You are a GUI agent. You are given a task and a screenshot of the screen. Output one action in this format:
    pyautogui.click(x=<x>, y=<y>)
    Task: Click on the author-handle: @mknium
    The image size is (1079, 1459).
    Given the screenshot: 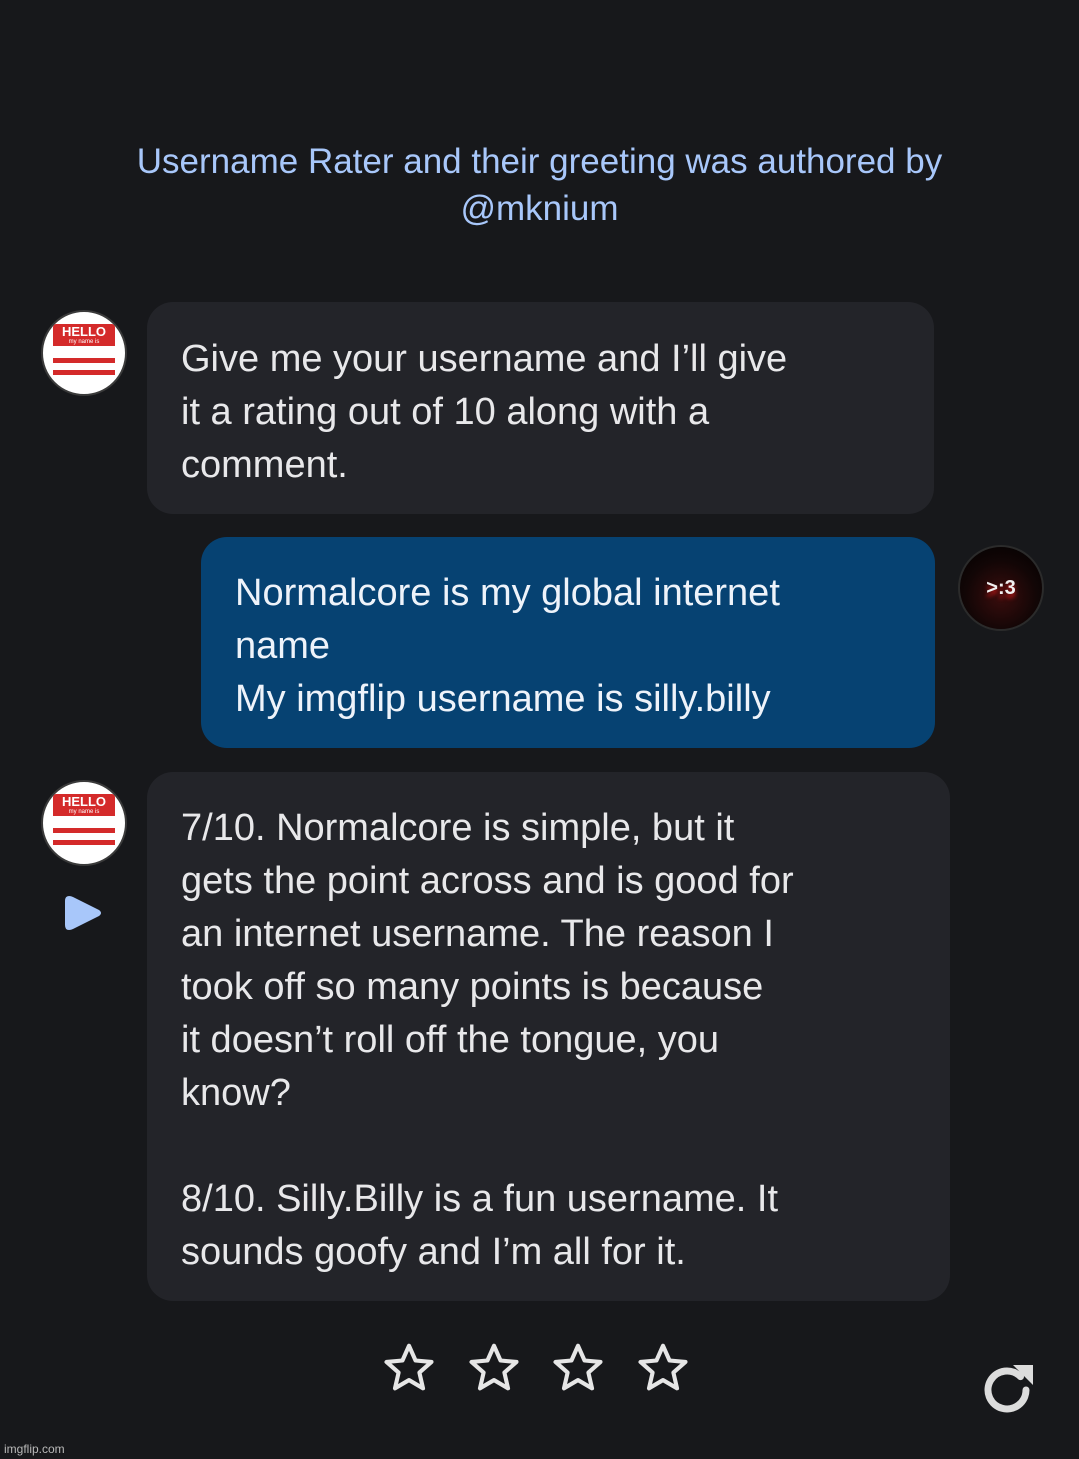 What is the action you would take?
    pyautogui.click(x=539, y=208)
    